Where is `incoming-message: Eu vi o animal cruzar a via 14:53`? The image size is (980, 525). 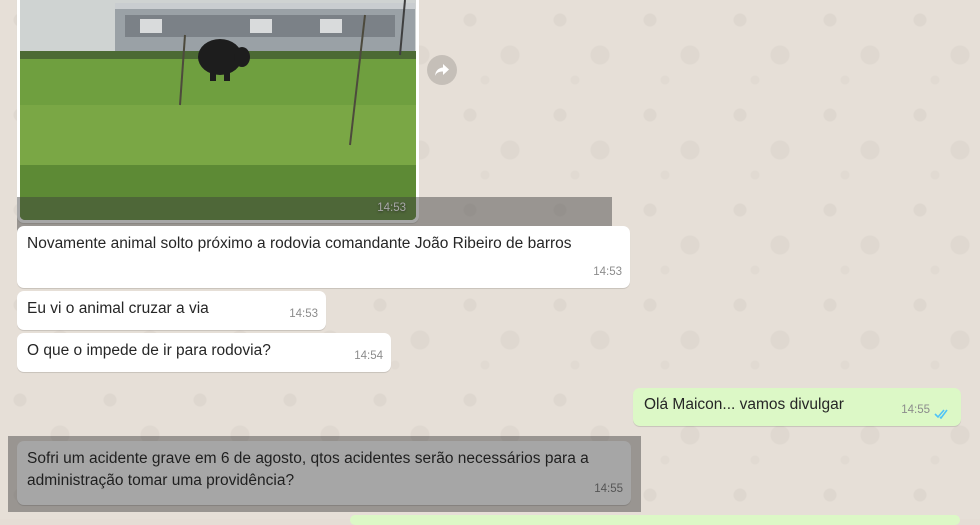 incoming-message: Eu vi o animal cruzar a via 14:53 is located at coordinates (171, 310).